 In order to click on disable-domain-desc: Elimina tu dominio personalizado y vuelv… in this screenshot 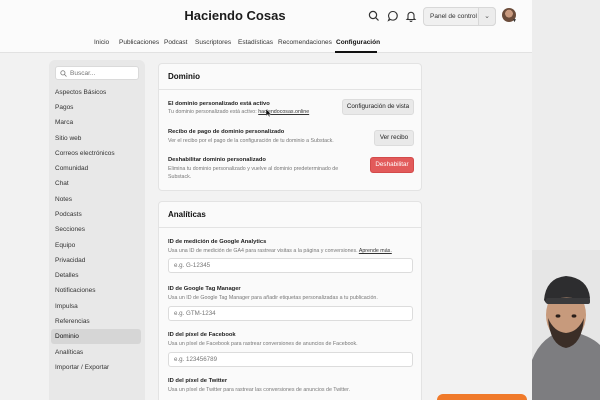, I will do `click(253, 173)`.